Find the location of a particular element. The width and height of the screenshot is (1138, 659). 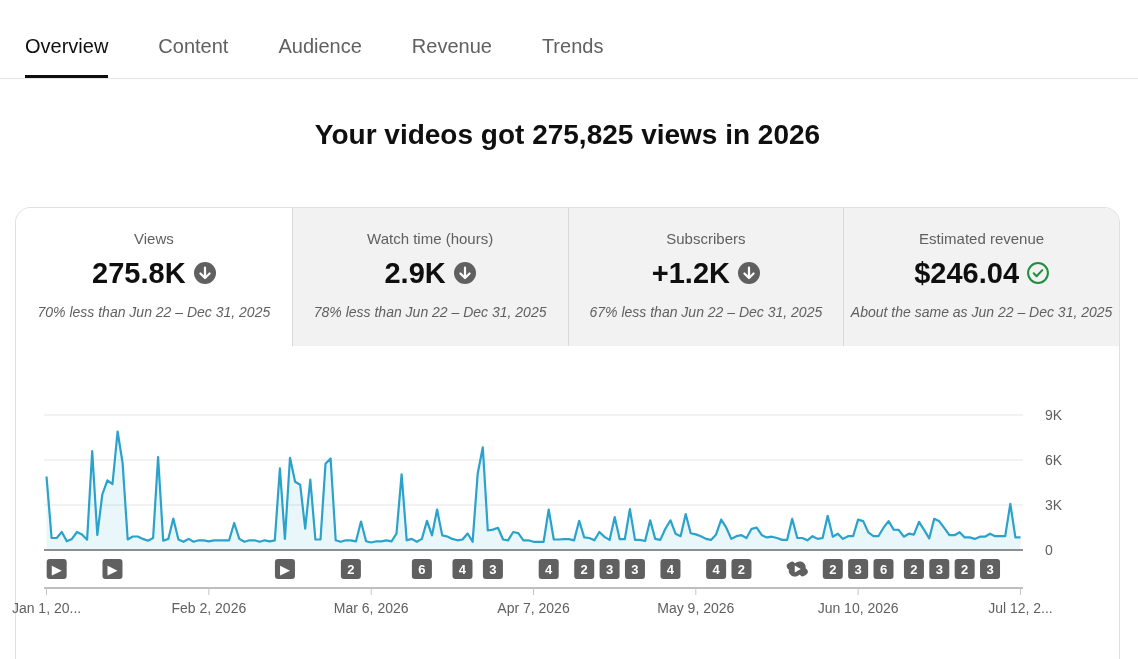

x-axis-label: Jun 10, 2026 is located at coordinates (858, 608).